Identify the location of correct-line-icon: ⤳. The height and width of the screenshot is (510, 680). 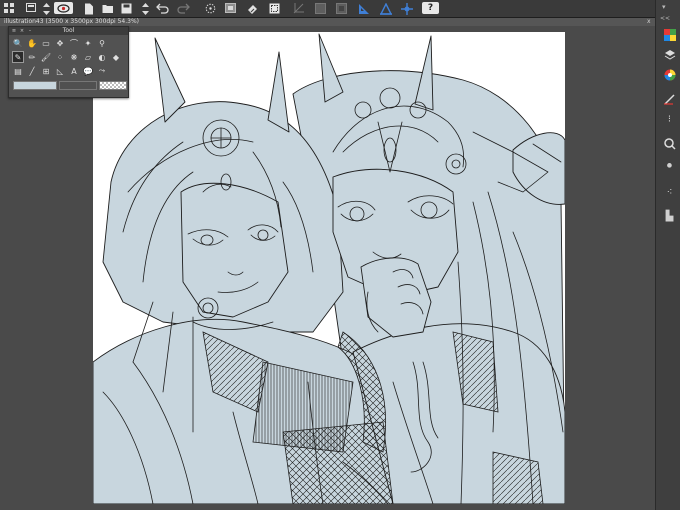
(102, 71).